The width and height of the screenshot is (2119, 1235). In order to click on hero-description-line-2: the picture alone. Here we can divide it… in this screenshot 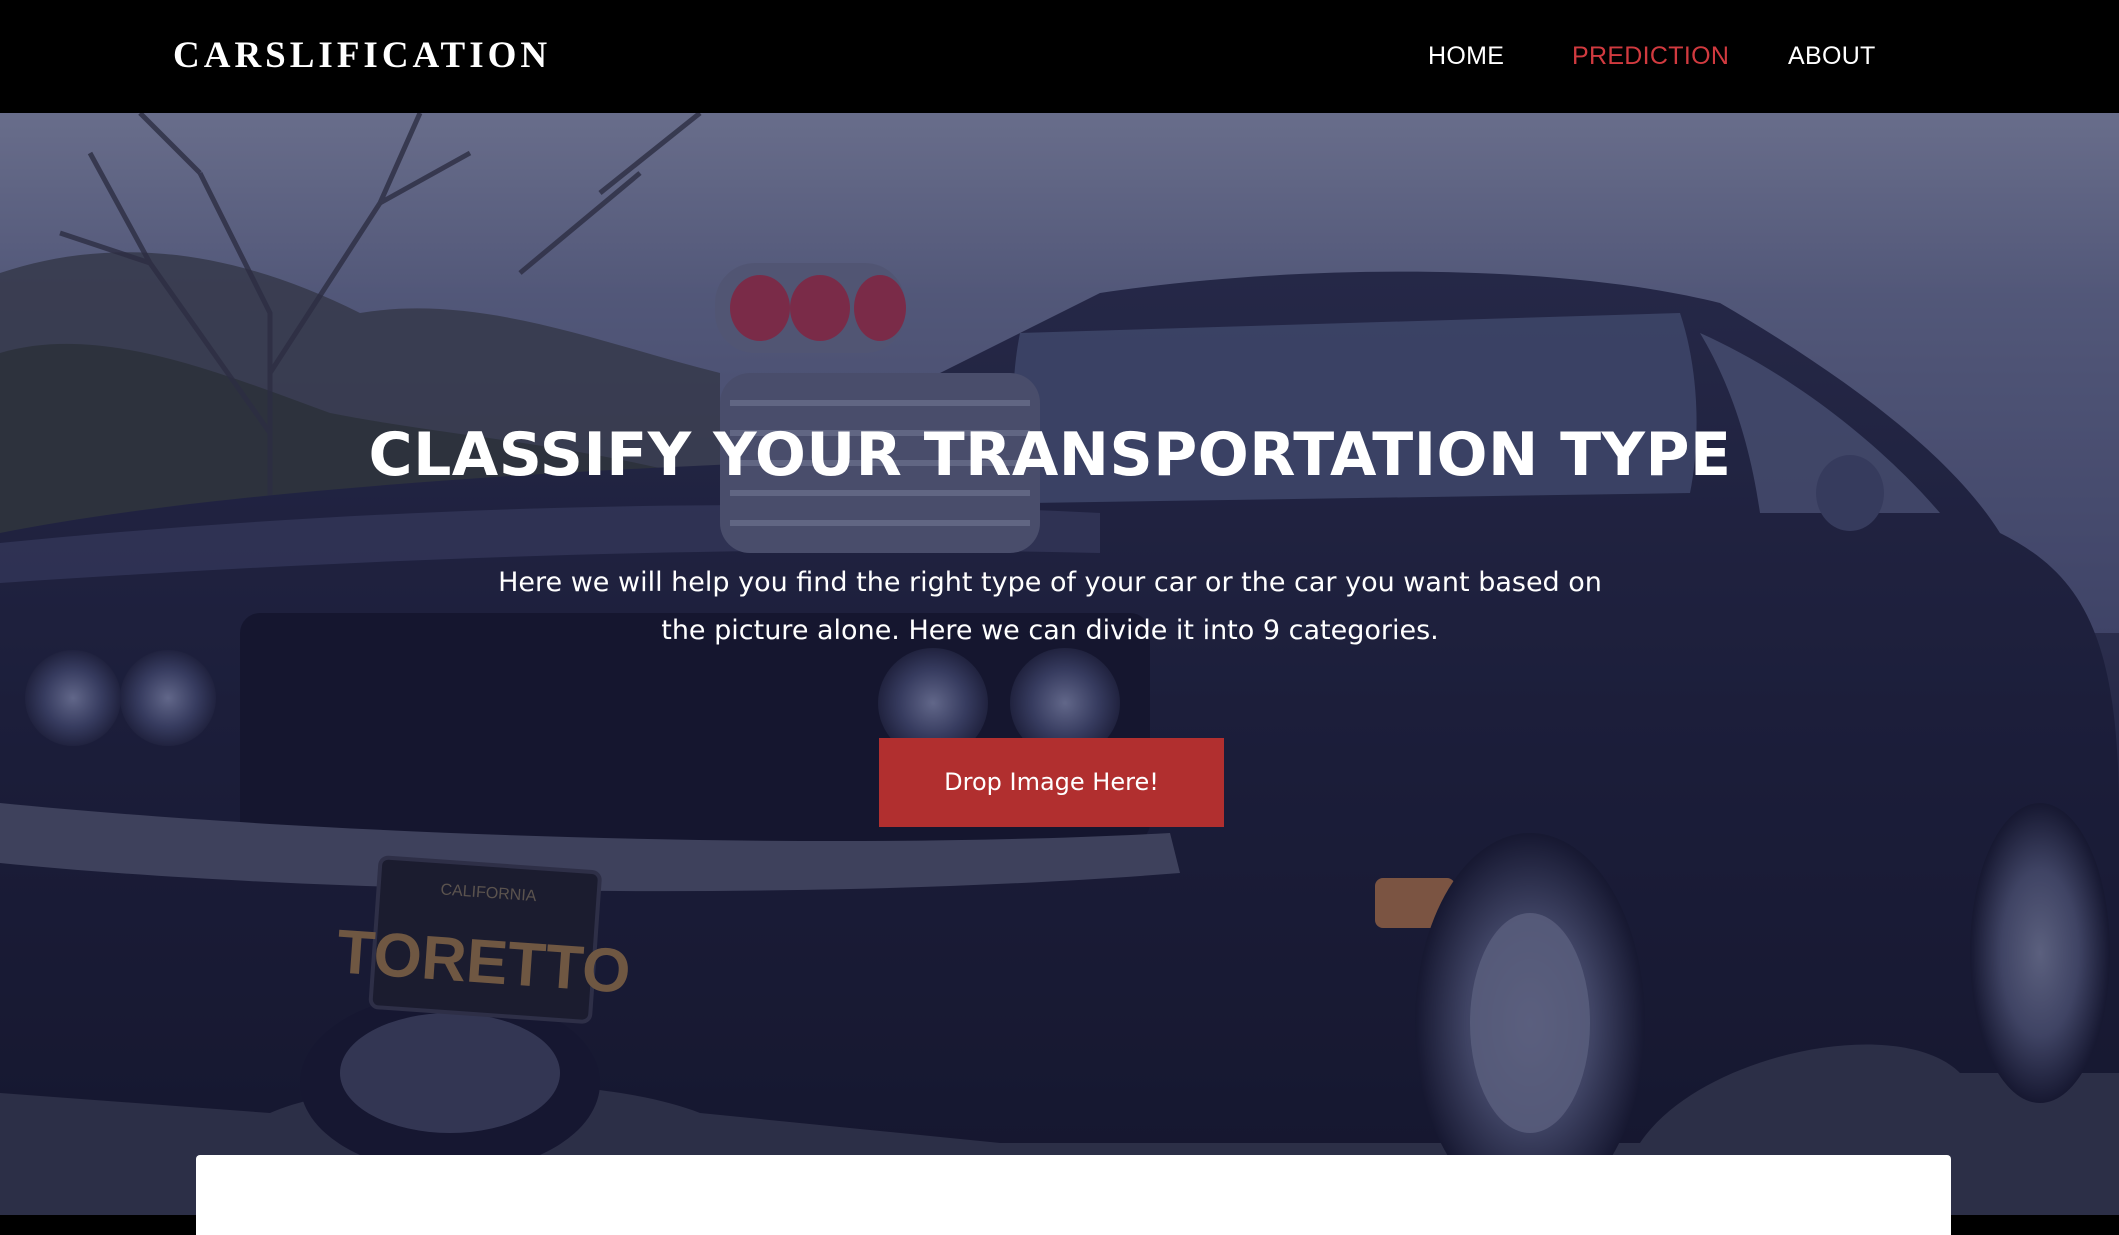, I will do `click(1050, 630)`.